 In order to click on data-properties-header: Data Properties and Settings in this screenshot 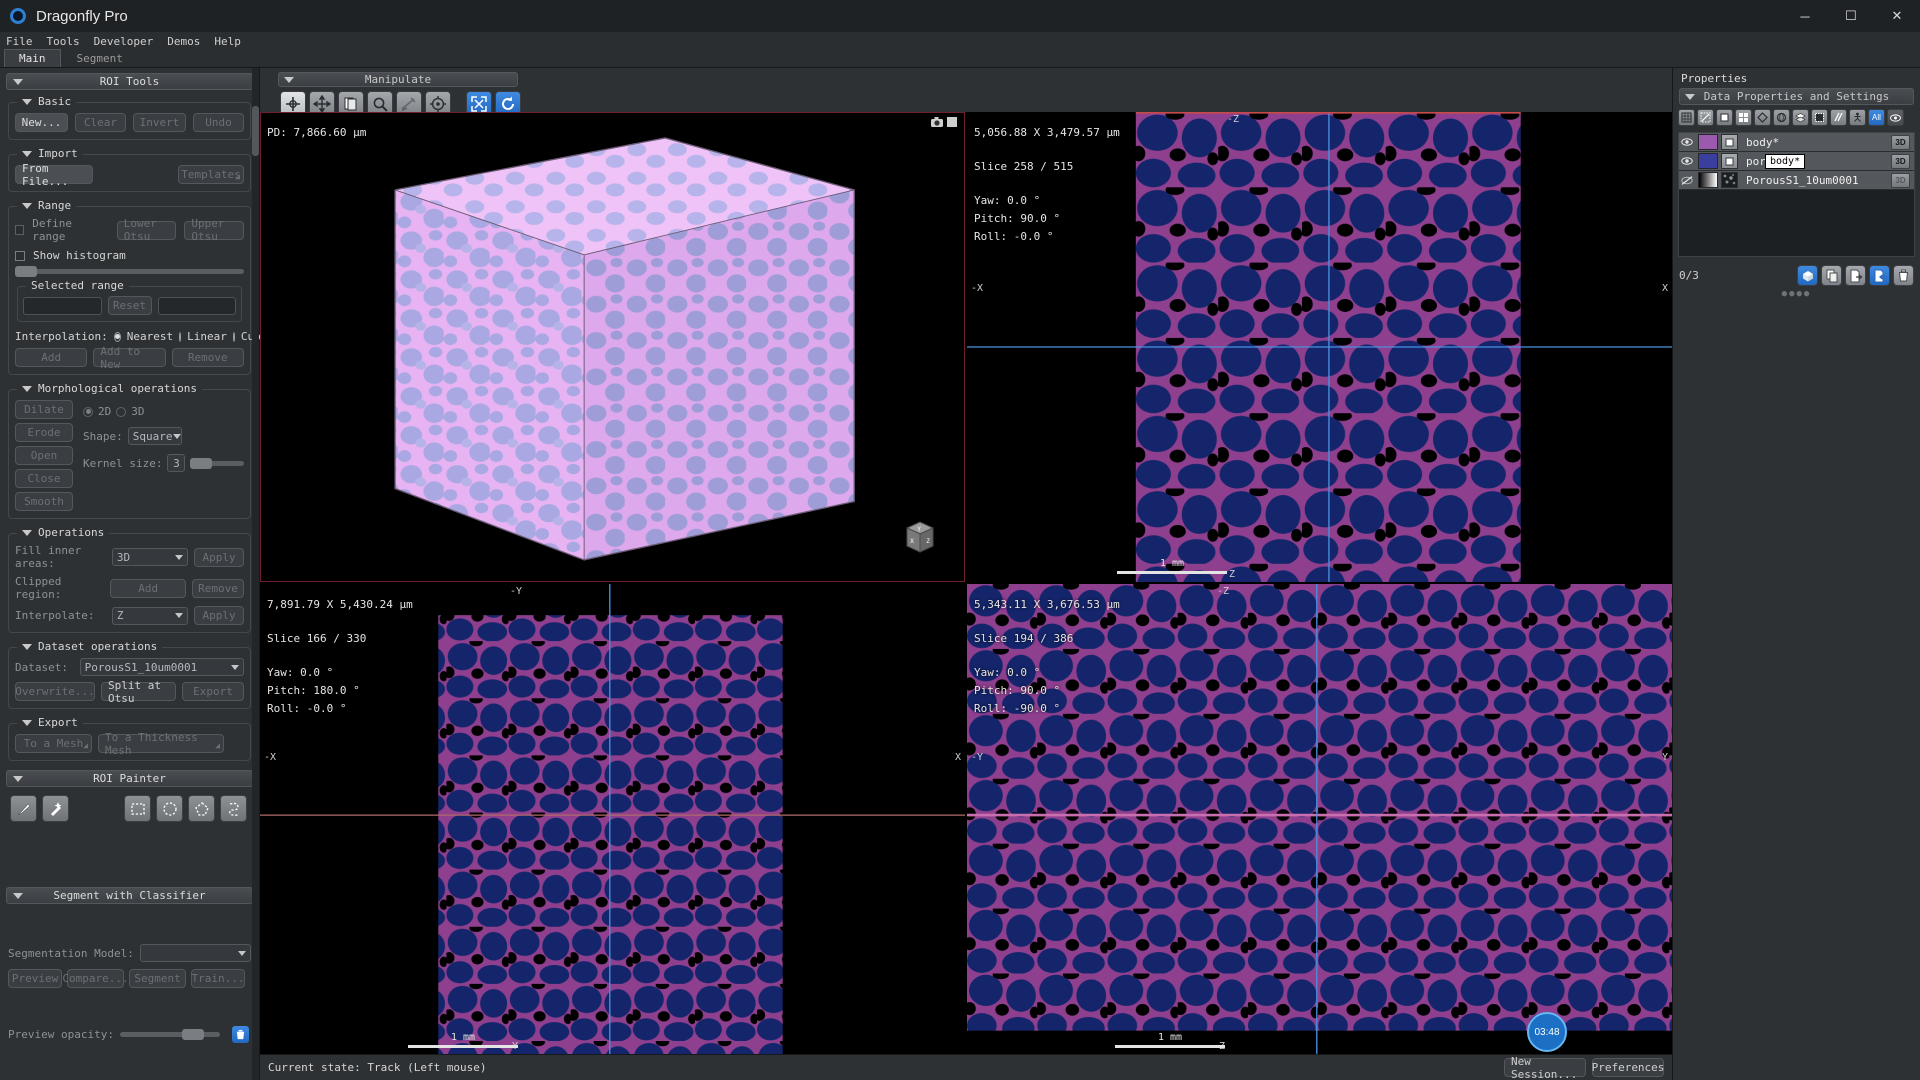, I will do `click(1796, 96)`.